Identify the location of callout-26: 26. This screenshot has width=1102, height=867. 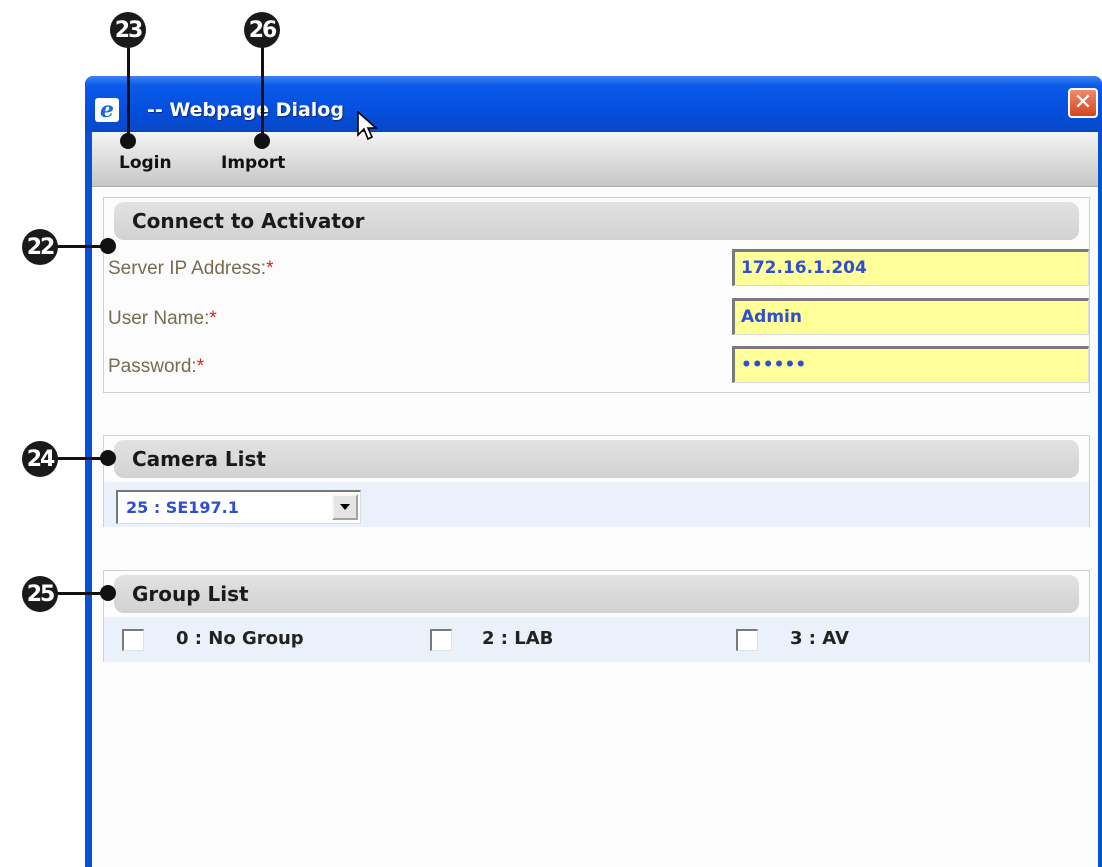
(262, 30).